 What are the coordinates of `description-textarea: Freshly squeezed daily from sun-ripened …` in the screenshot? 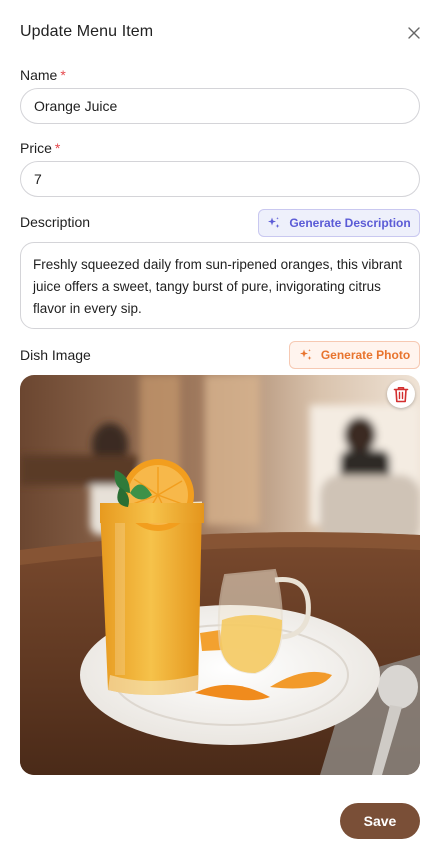 It's located at (220, 285).